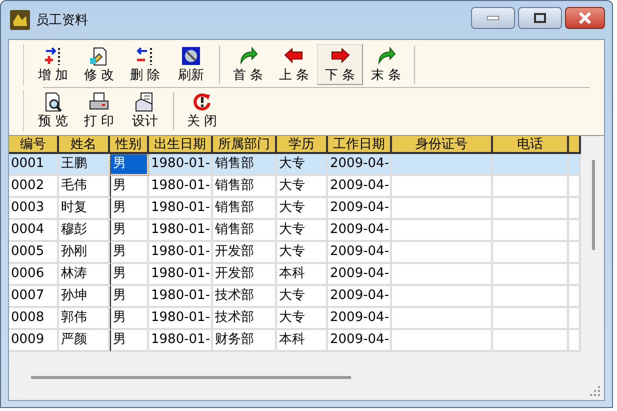 This screenshot has width=617, height=411. What do you see at coordinates (84, 145) in the screenshot?
I see `column-header: 姓名` at bounding box center [84, 145].